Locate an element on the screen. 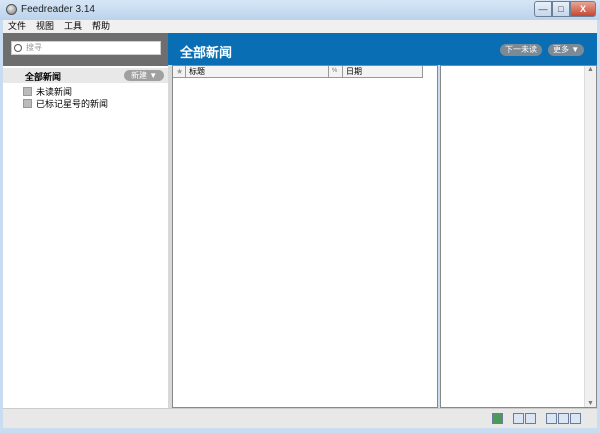 The height and width of the screenshot is (433, 600). sync-icon is located at coordinates (497, 418).